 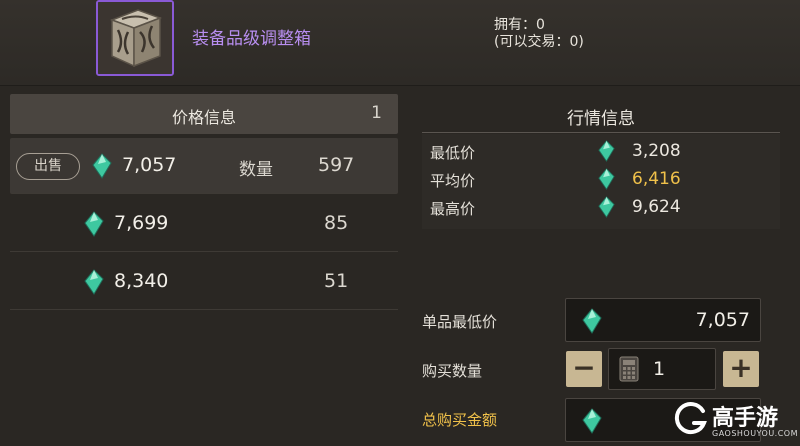 What do you see at coordinates (336, 223) in the screenshot?
I see `listing-quantity: 85` at bounding box center [336, 223].